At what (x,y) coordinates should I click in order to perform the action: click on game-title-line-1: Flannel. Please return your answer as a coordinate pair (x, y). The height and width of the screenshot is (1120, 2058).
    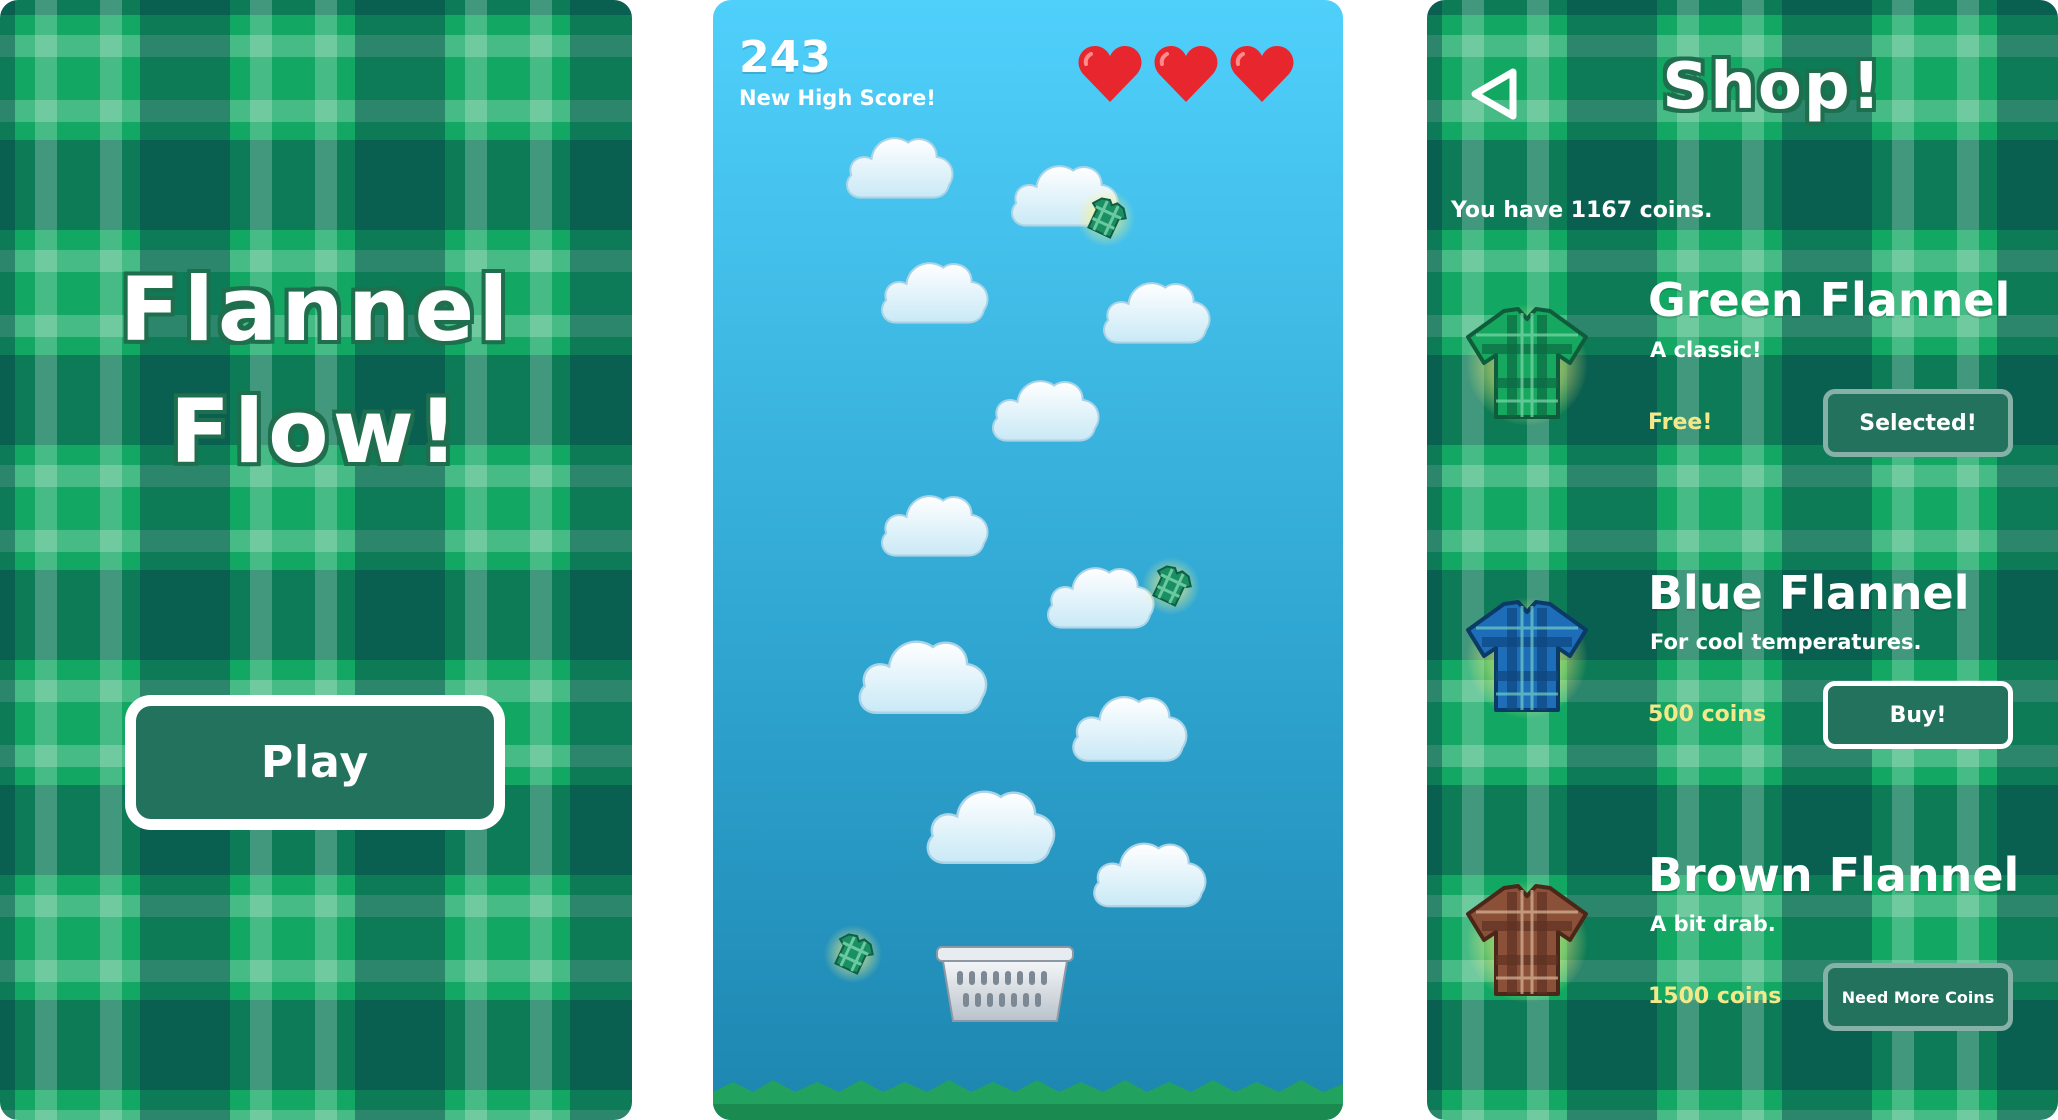
    Looking at the image, I should click on (316, 309).